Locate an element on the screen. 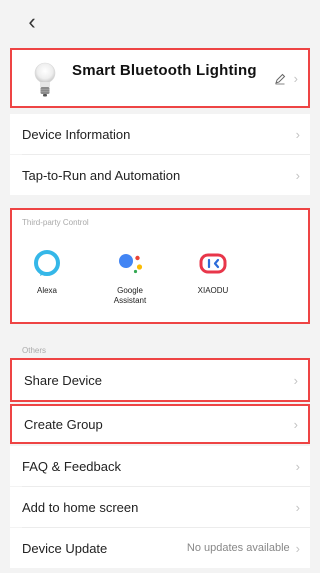 The height and width of the screenshot is (573, 320). row-label: Add to home screen is located at coordinates (80, 507).